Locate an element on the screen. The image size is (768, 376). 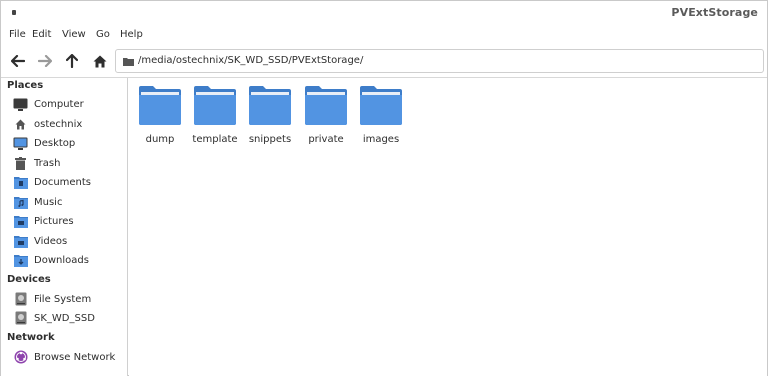
location-bar: /media/ostechnix/SK_WD_SSD/PVExtStorage/ is located at coordinates (439, 61).